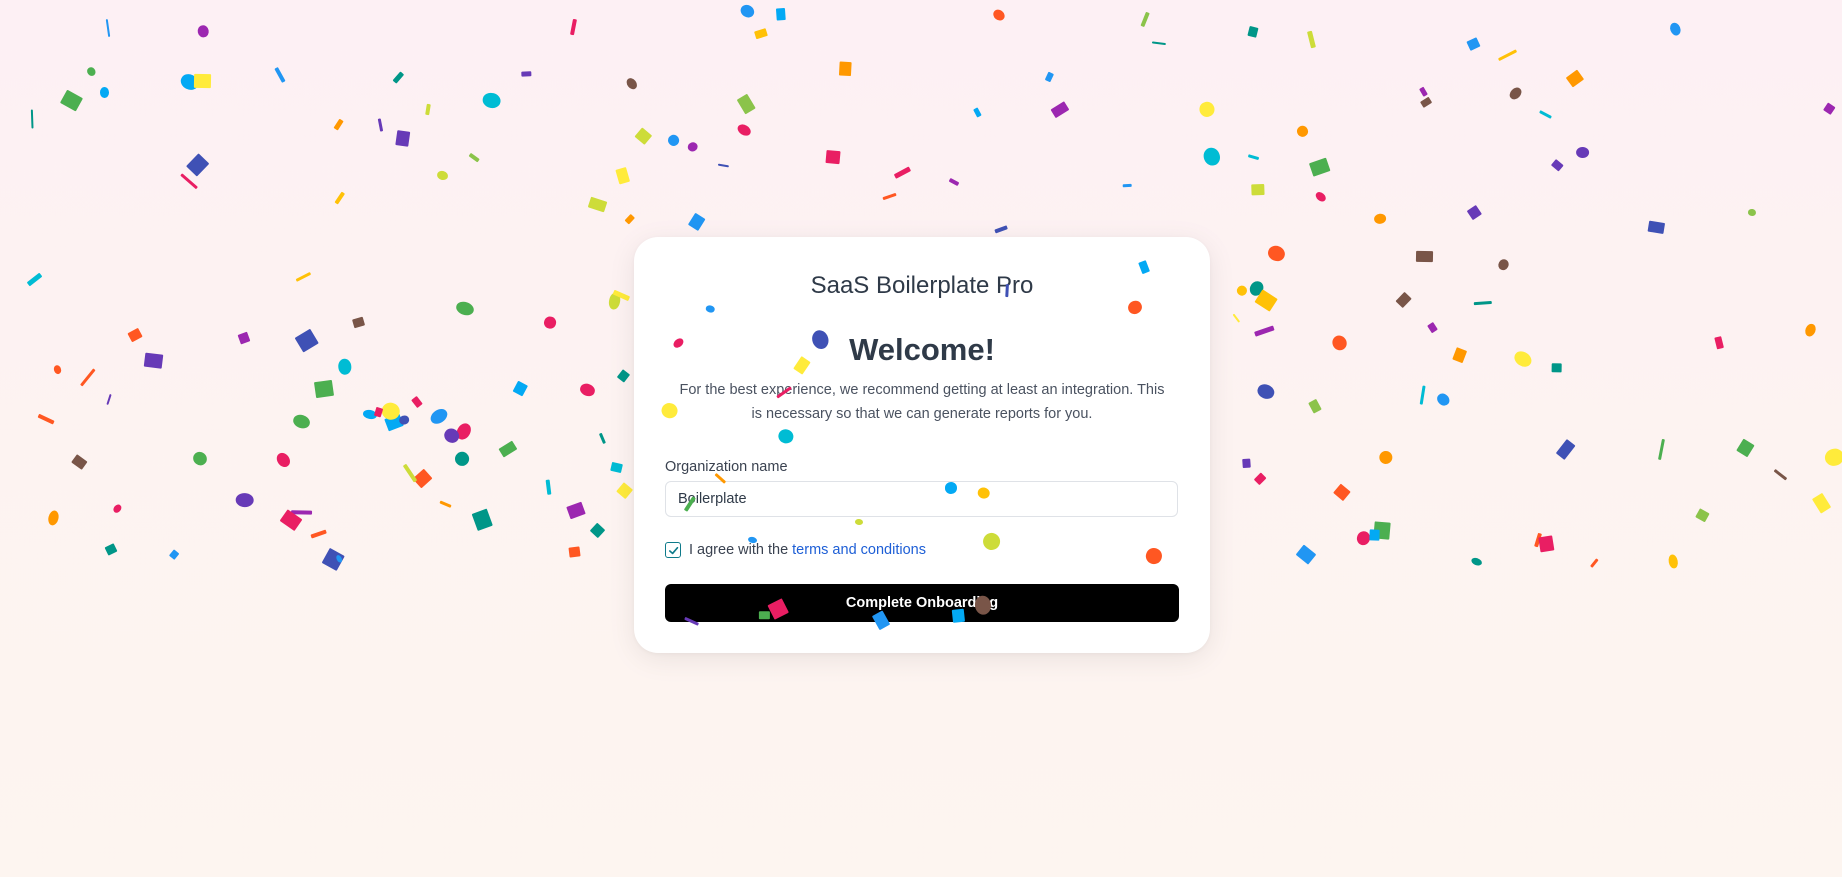  I want to click on terms-agreement: I agree with the terms and conditions, so click(795, 550).